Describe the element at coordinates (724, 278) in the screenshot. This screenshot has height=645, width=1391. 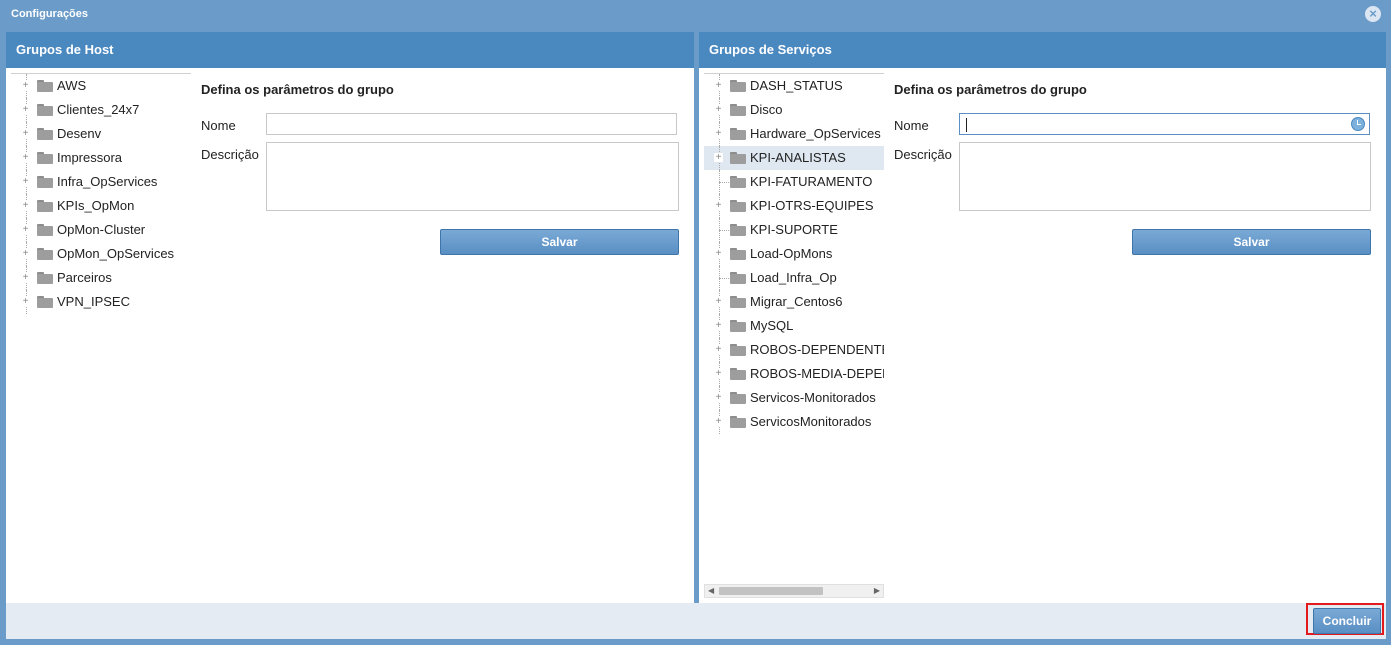
I see `tree-leaf-line` at that location.